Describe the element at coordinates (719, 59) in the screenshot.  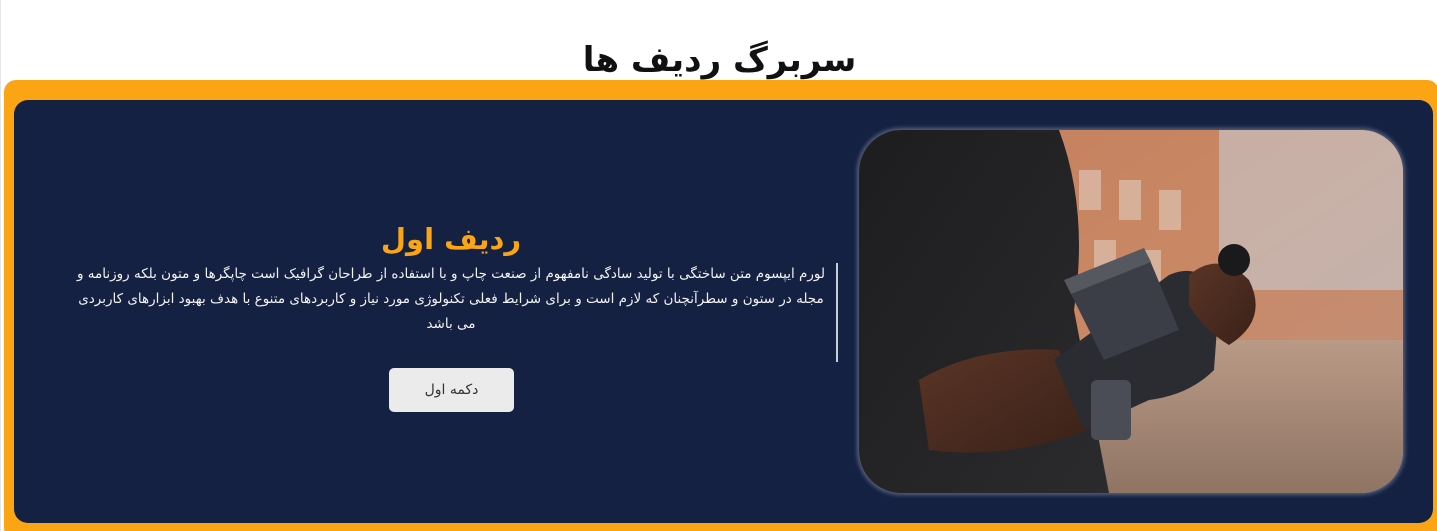
I see `page-title: سربرگ ردیف ها` at that location.